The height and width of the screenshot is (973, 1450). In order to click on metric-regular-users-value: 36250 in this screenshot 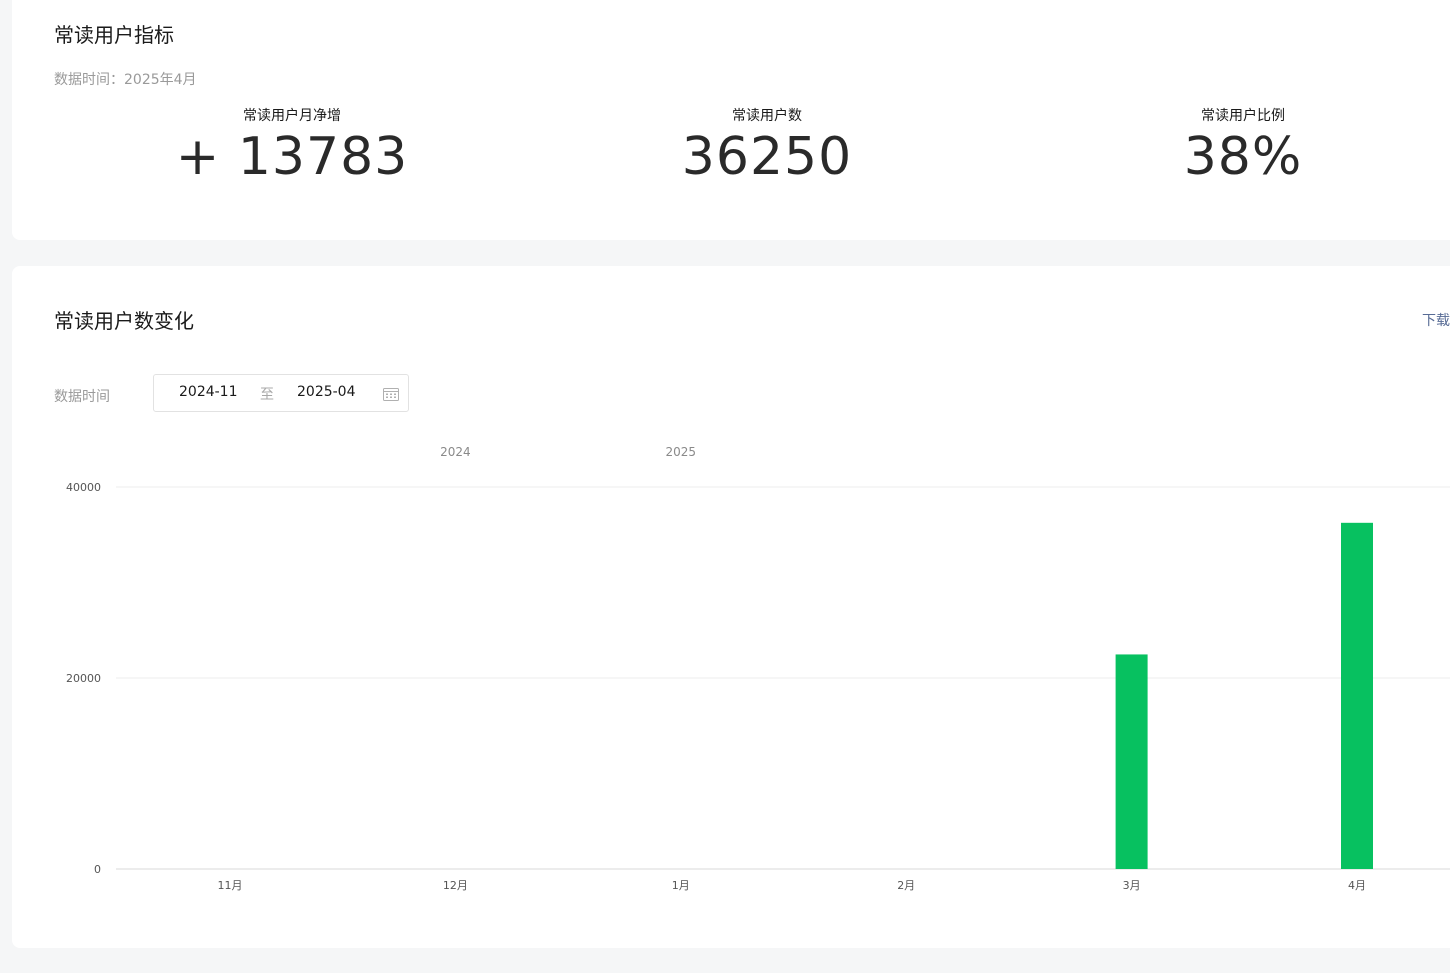, I will do `click(767, 157)`.